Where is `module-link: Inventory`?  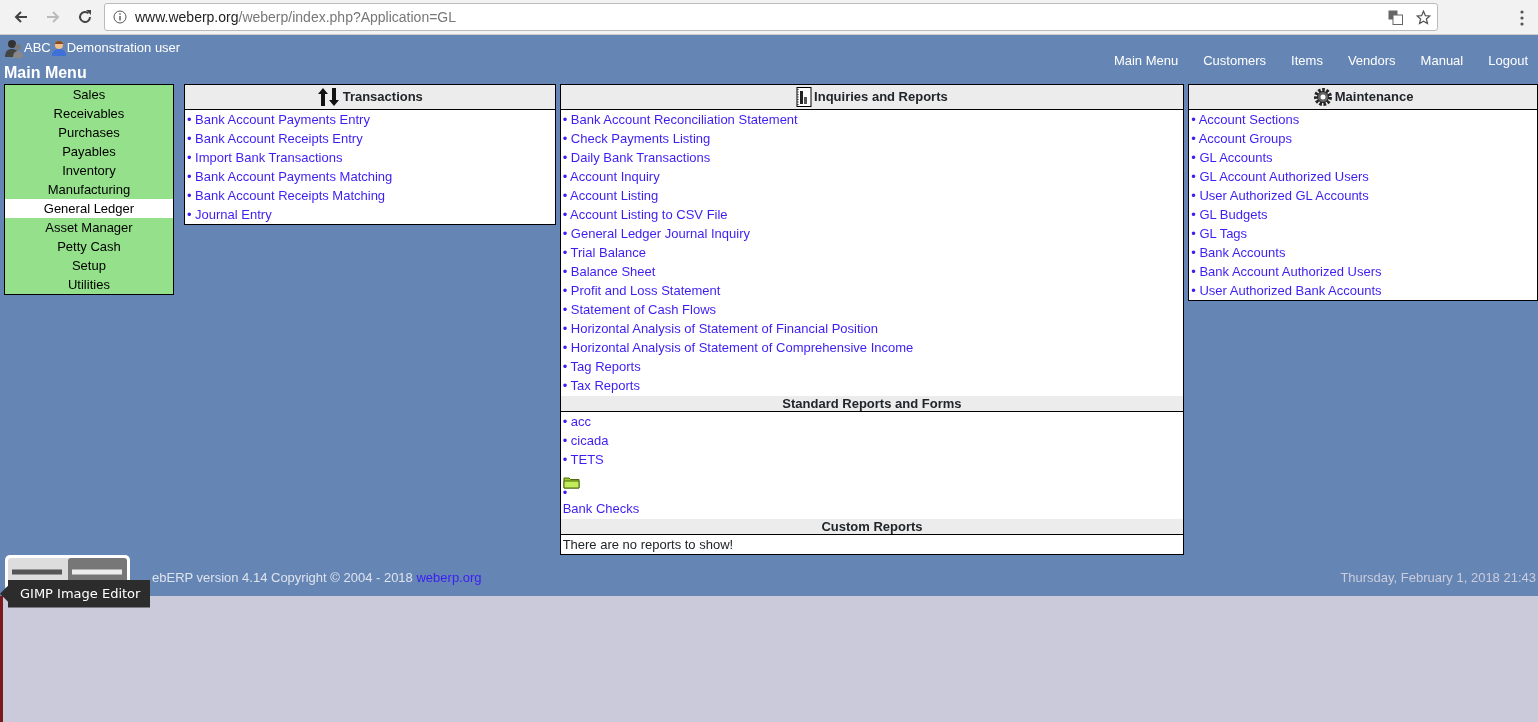 module-link: Inventory is located at coordinates (89, 170).